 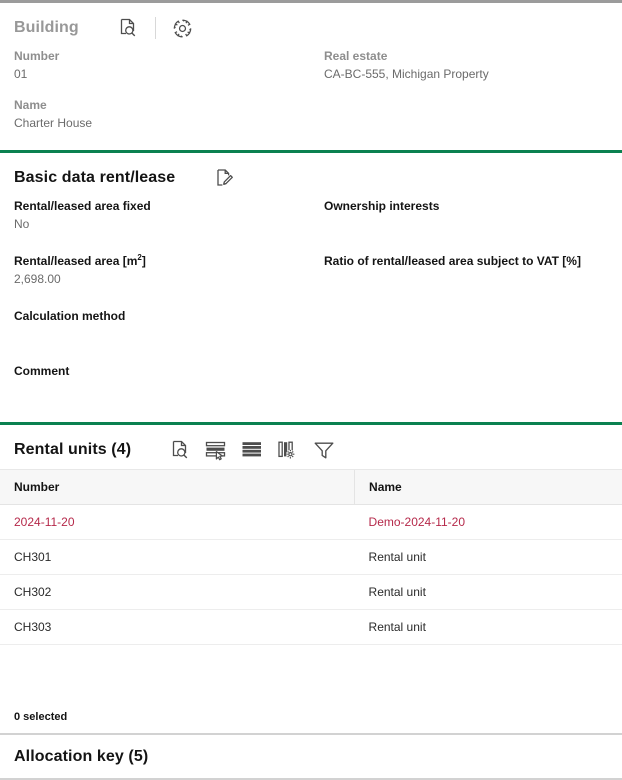 What do you see at coordinates (30, 105) in the screenshot?
I see `field-name-label: Name` at bounding box center [30, 105].